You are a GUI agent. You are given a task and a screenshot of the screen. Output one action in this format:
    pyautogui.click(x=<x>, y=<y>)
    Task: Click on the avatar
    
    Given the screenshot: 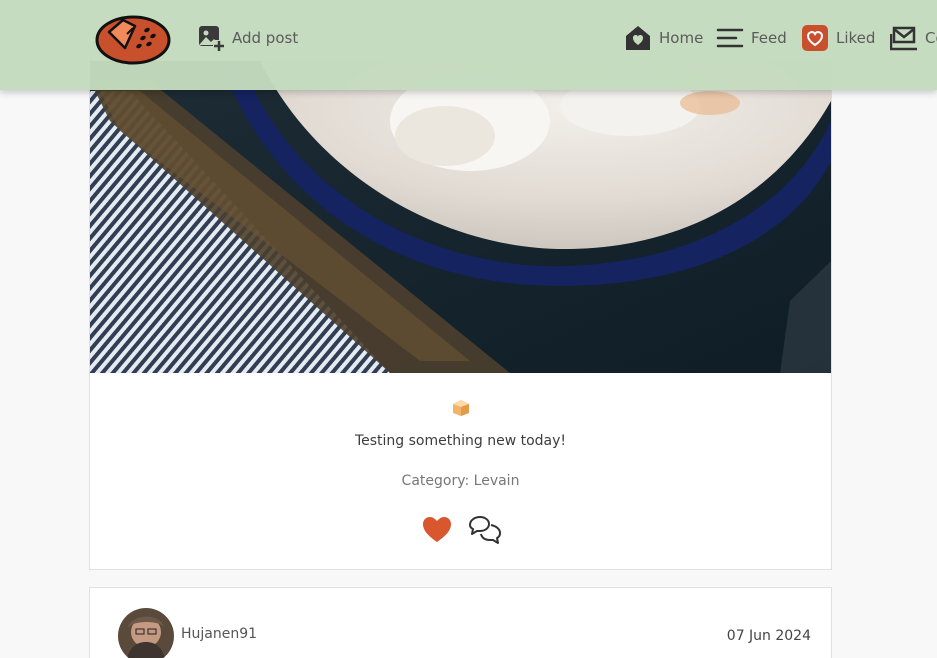 What is the action you would take?
    pyautogui.click(x=146, y=633)
    